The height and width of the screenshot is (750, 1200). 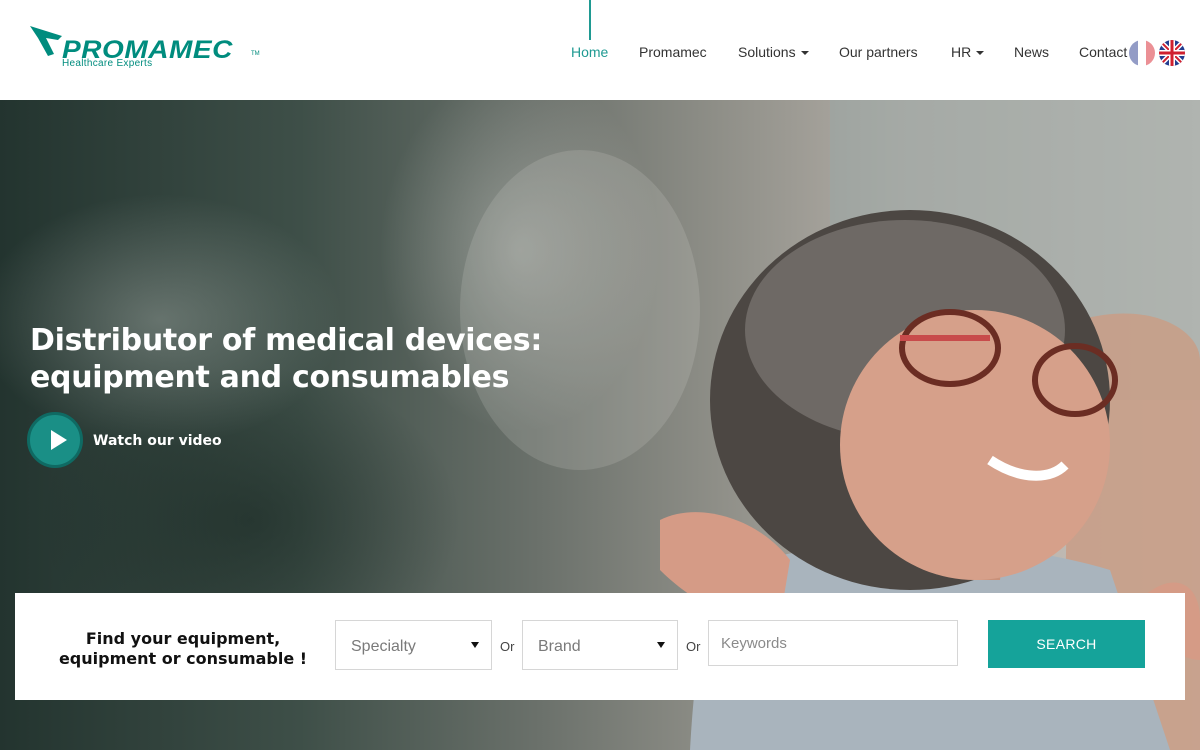 What do you see at coordinates (286, 340) in the screenshot?
I see `hero-title-line1: Distributor of medical devices:` at bounding box center [286, 340].